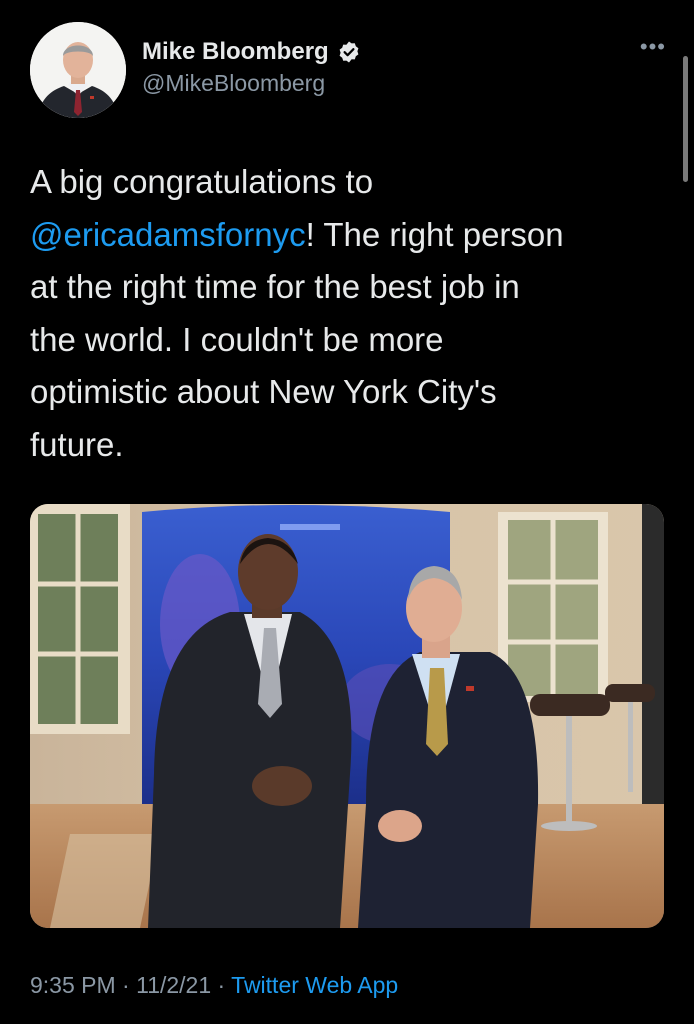  I want to click on tweet-source-link: Twitter Web App, so click(314, 985).